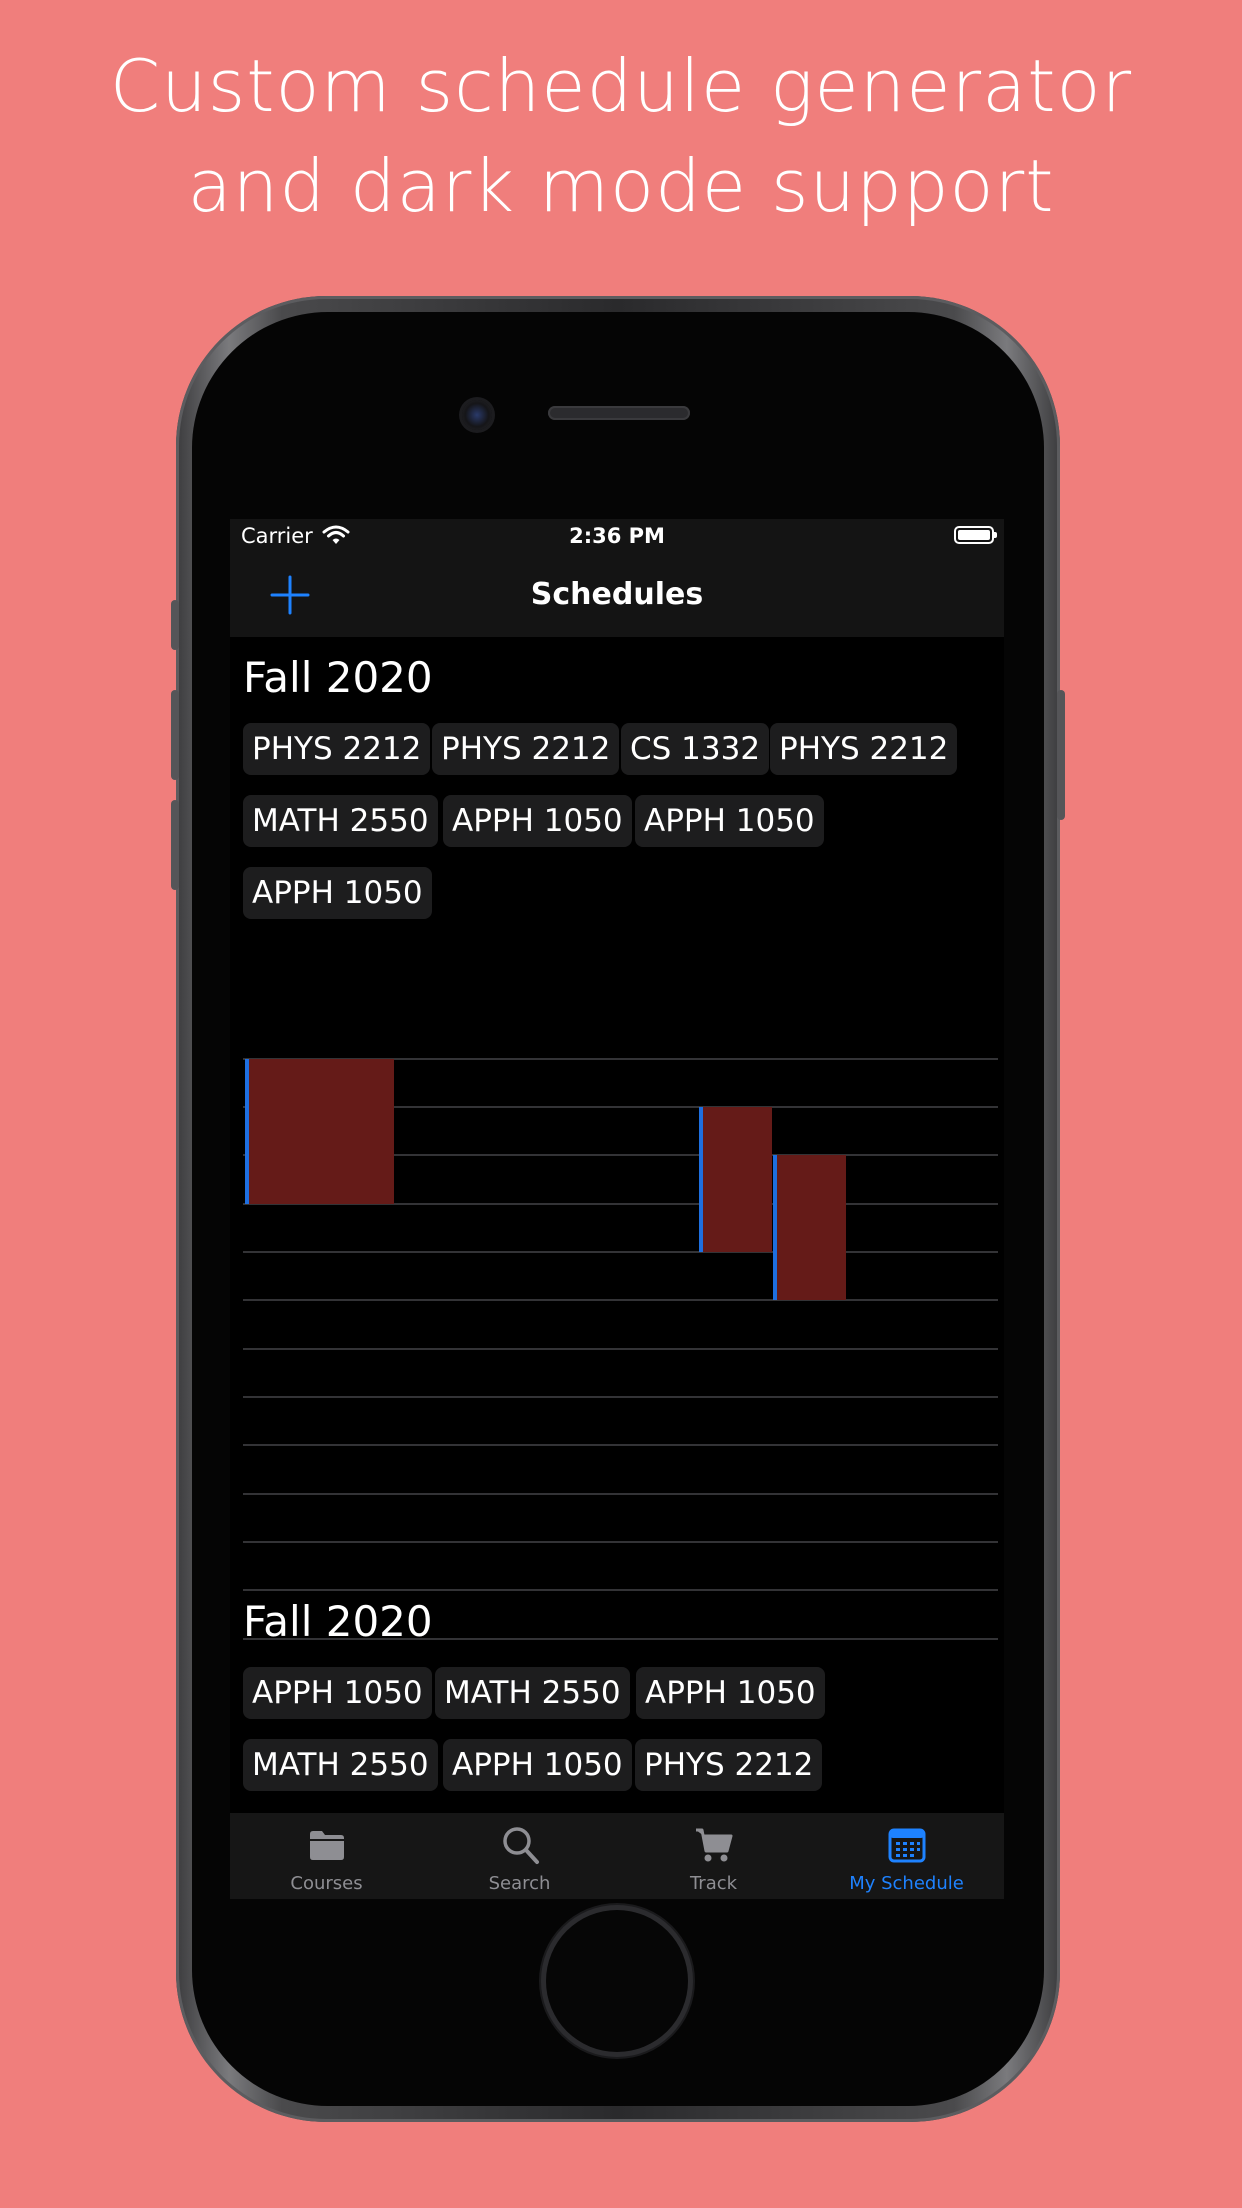 This screenshot has width=1242, height=2208. I want to click on volume-up-button, so click(175, 735).